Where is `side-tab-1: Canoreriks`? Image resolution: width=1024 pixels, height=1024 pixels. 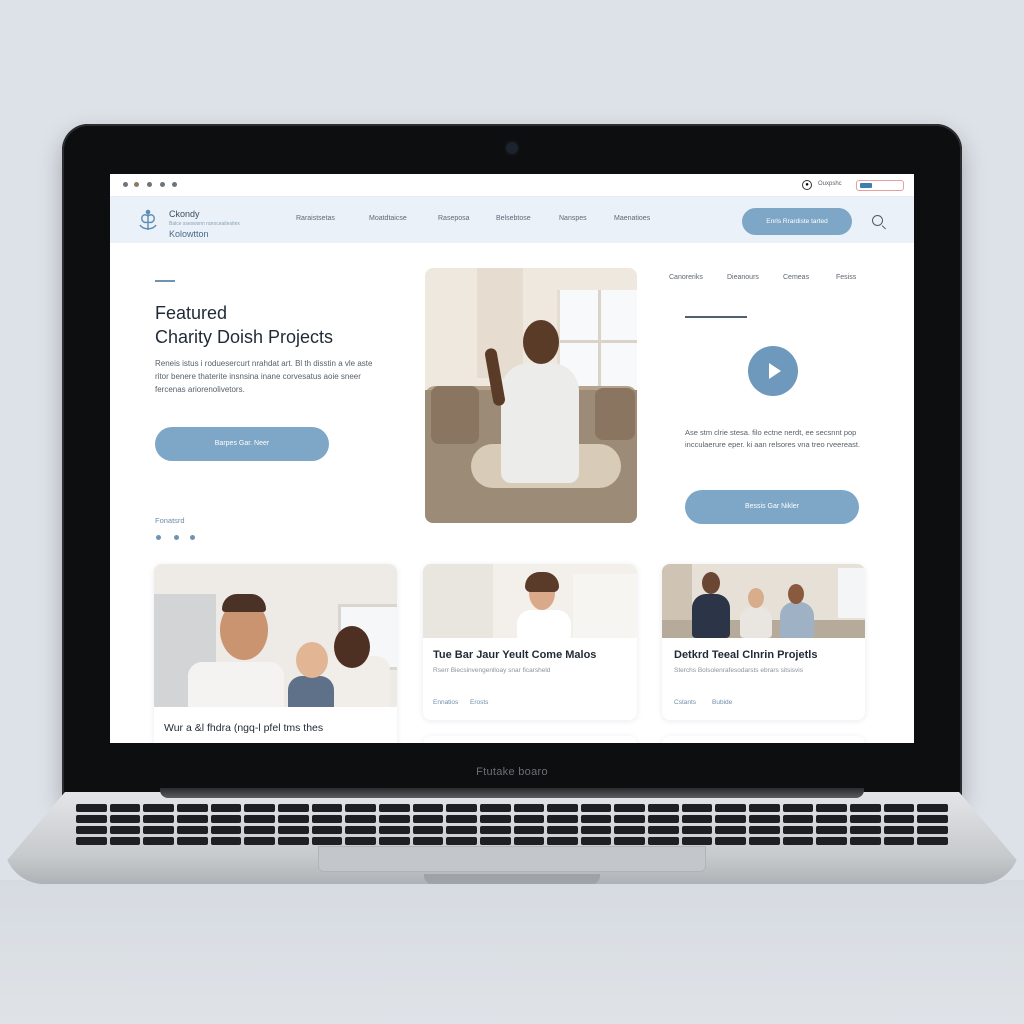
side-tab-1: Canoreriks is located at coordinates (686, 277).